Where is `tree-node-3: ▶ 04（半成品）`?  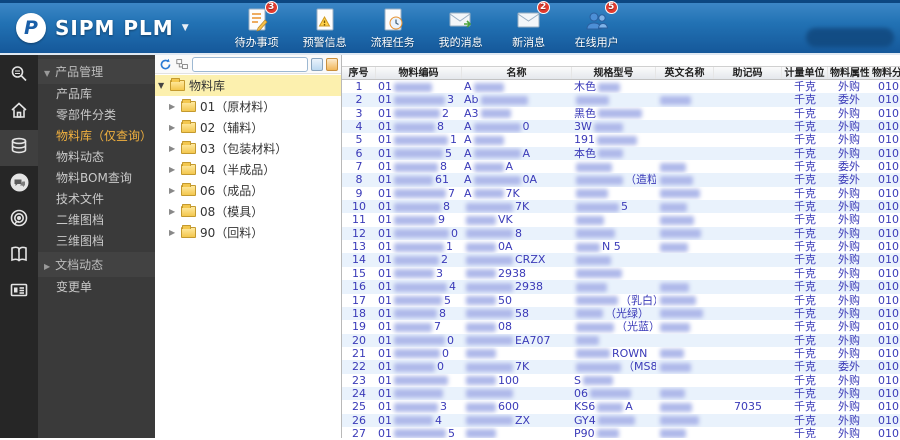 tree-node-3: ▶ 04（半成品） is located at coordinates (248, 169).